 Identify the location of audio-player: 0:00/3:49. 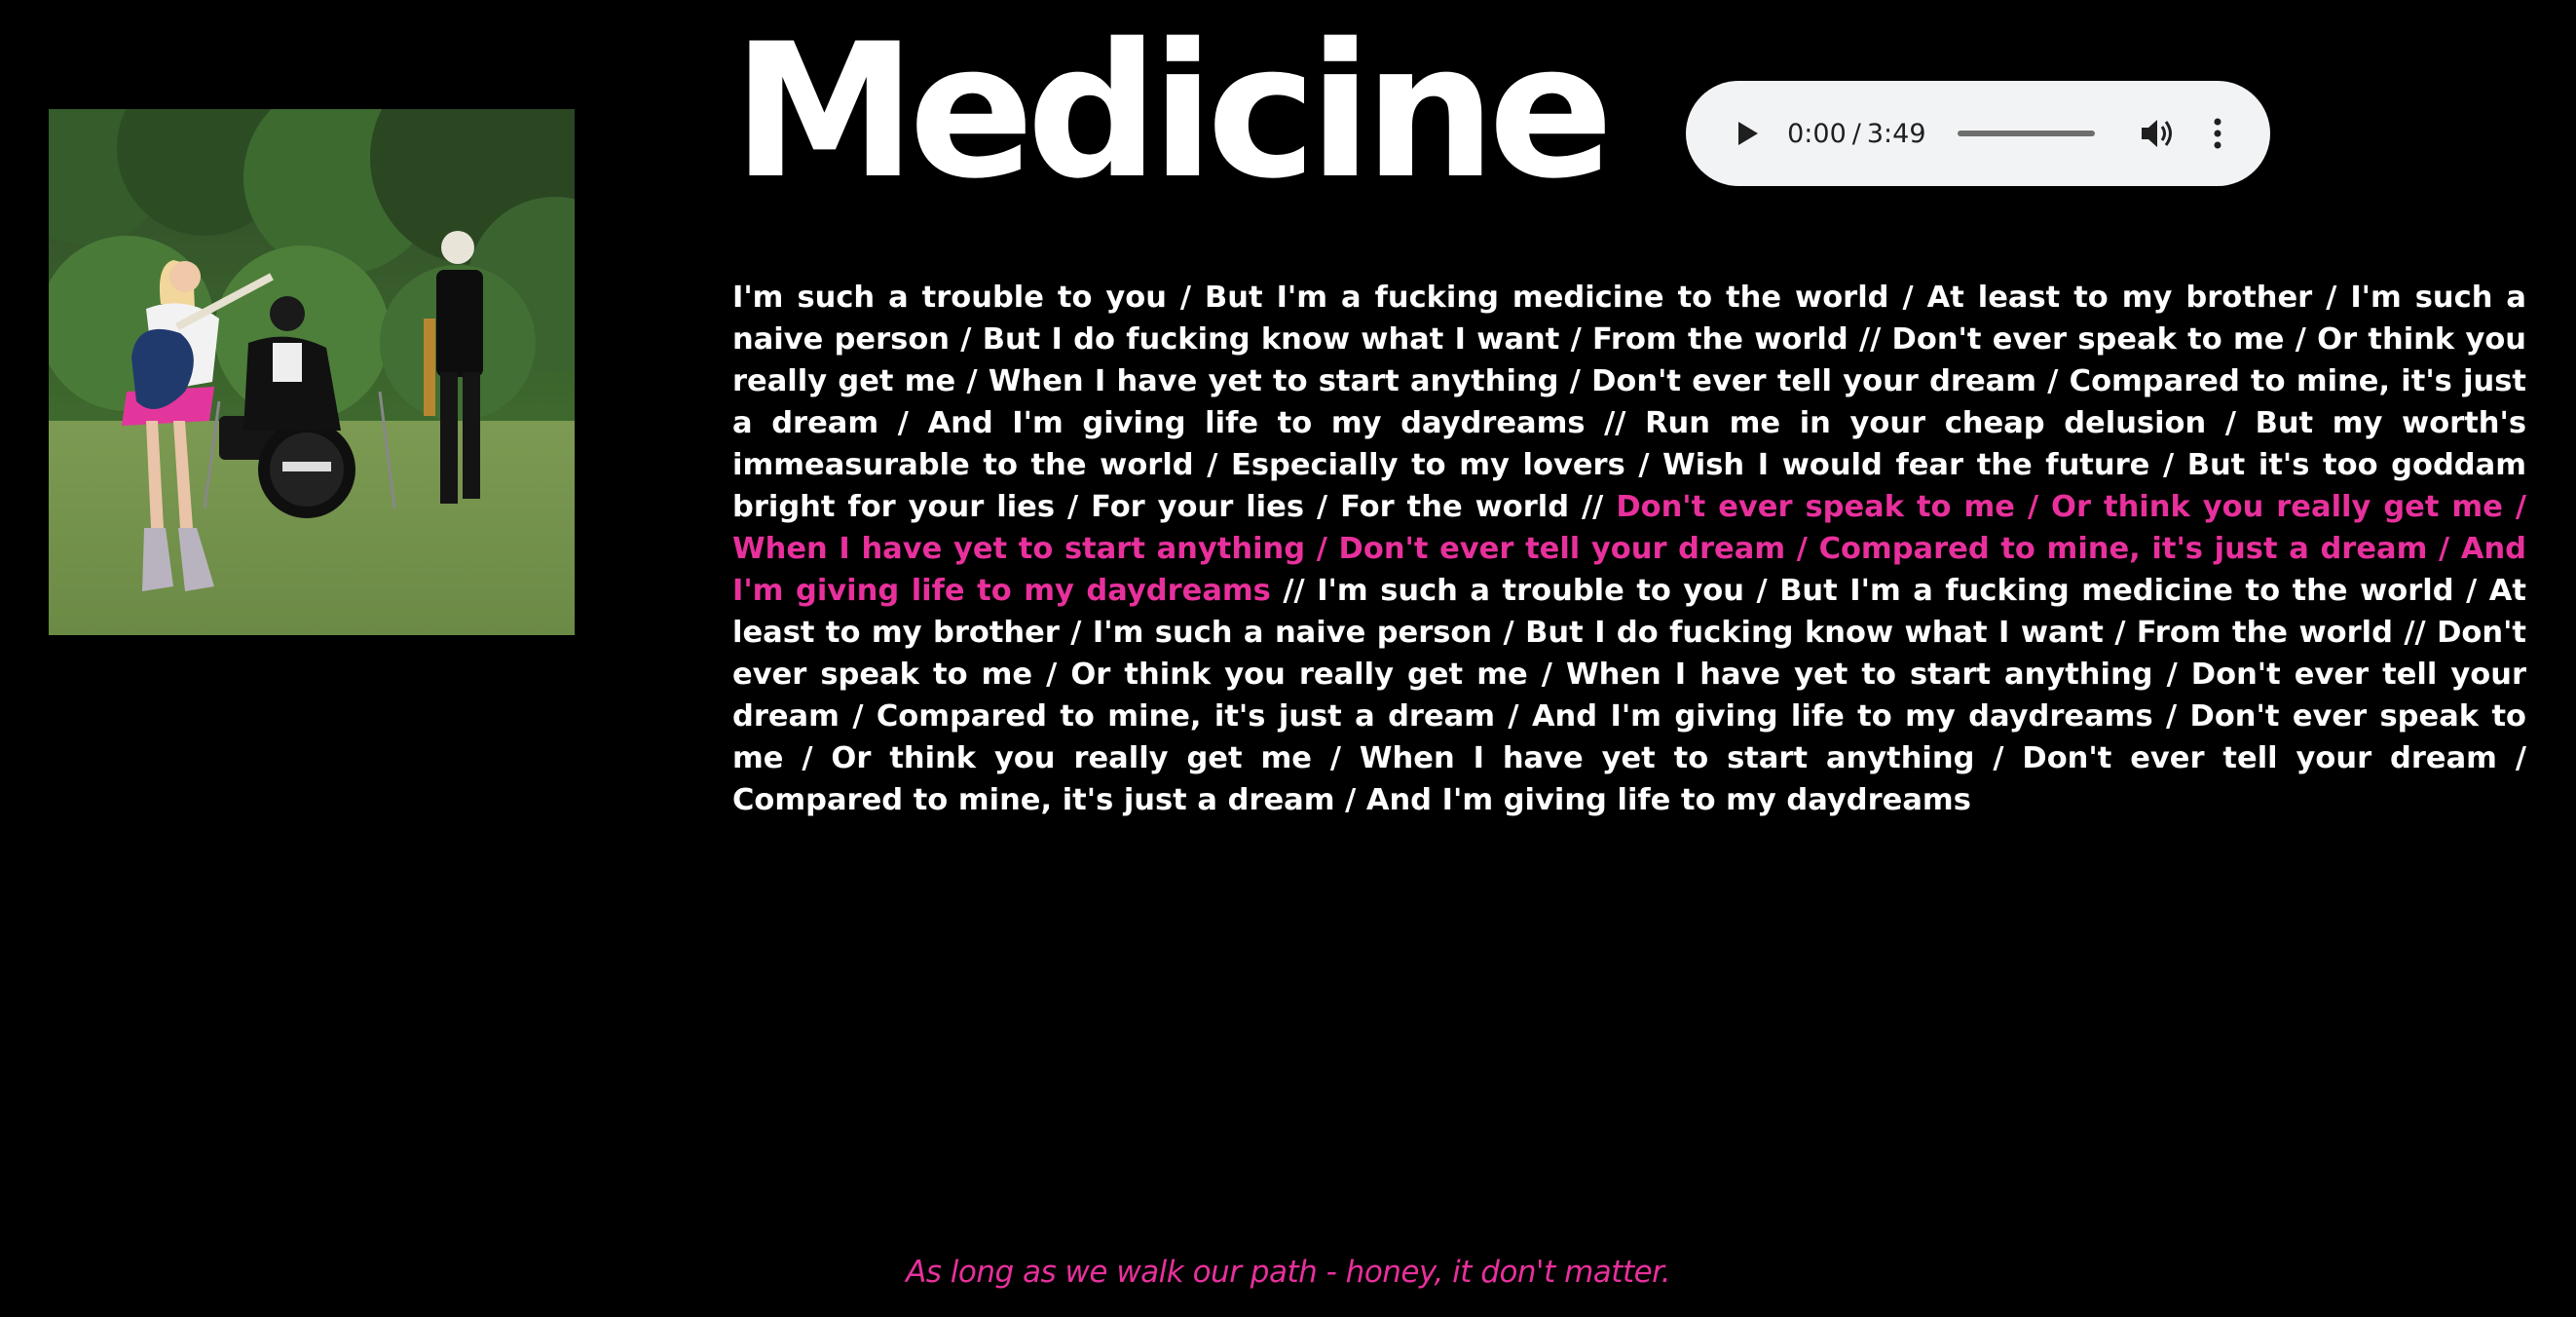
(1978, 133).